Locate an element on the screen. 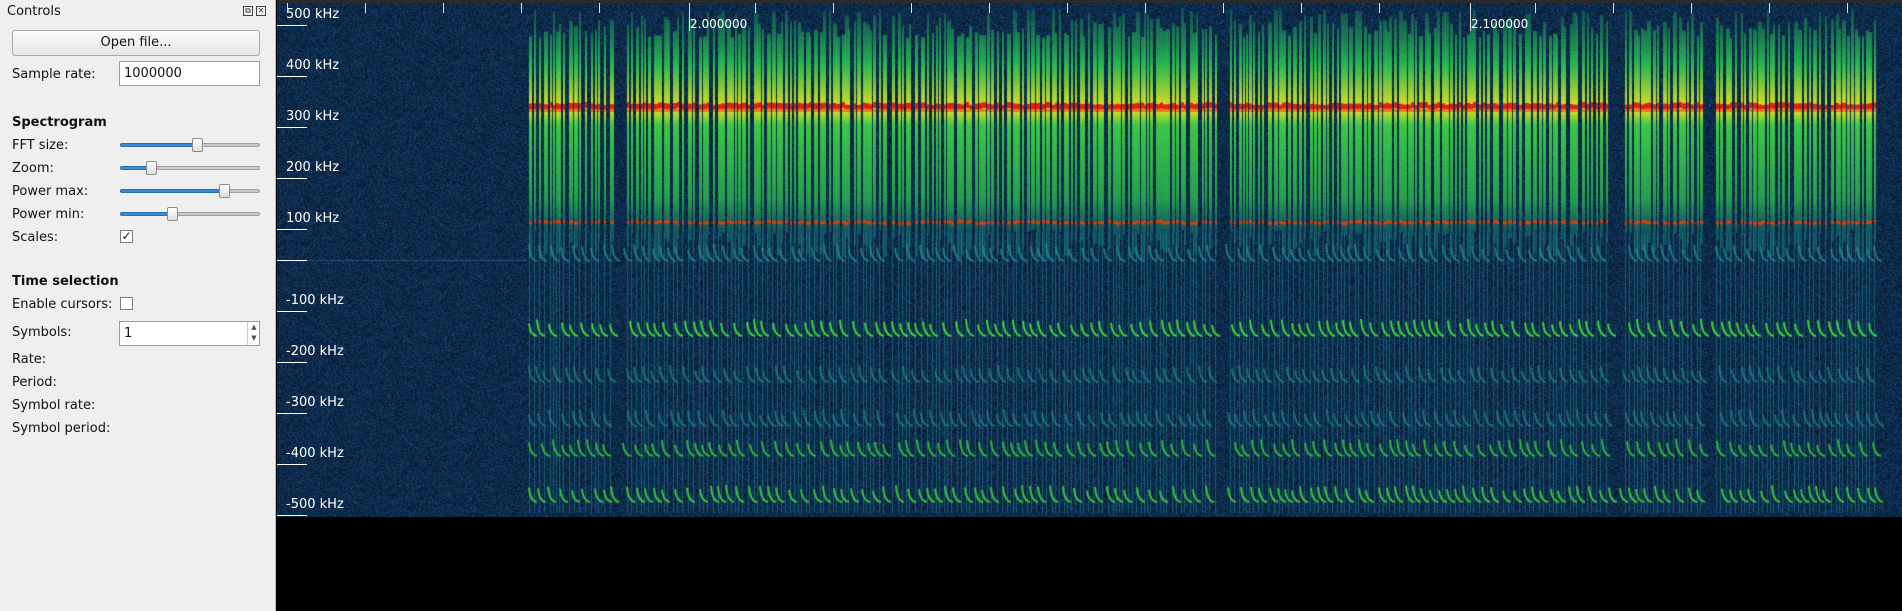  freq-label: -300 kHz is located at coordinates (315, 402).